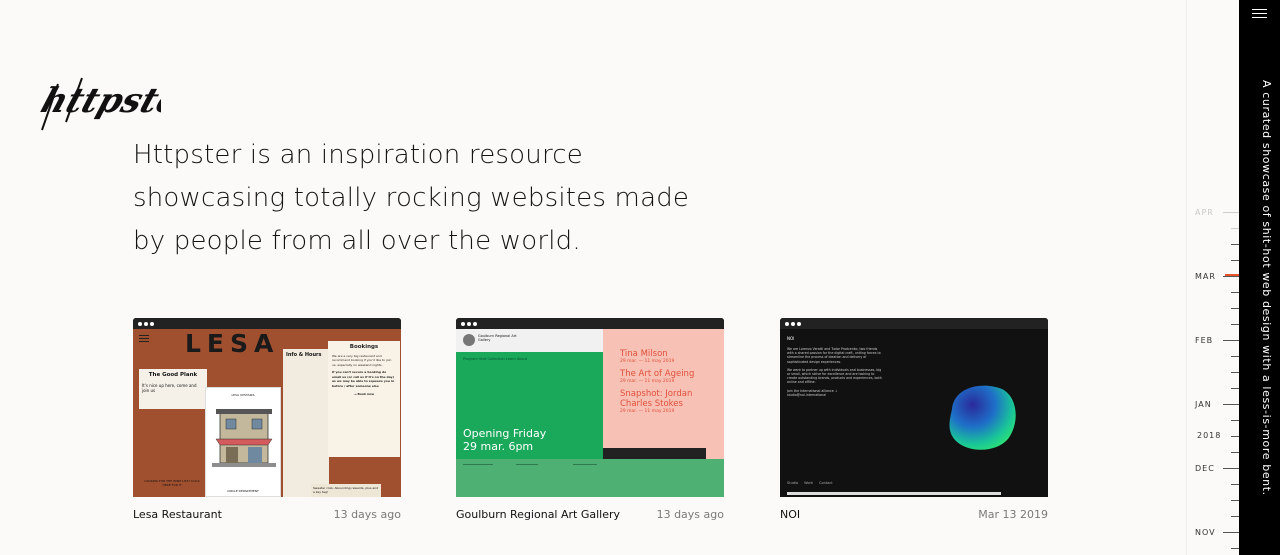 This screenshot has width=1280, height=555. What do you see at coordinates (644, 354) in the screenshot?
I see `exhibition-title: Tina Milson` at bounding box center [644, 354].